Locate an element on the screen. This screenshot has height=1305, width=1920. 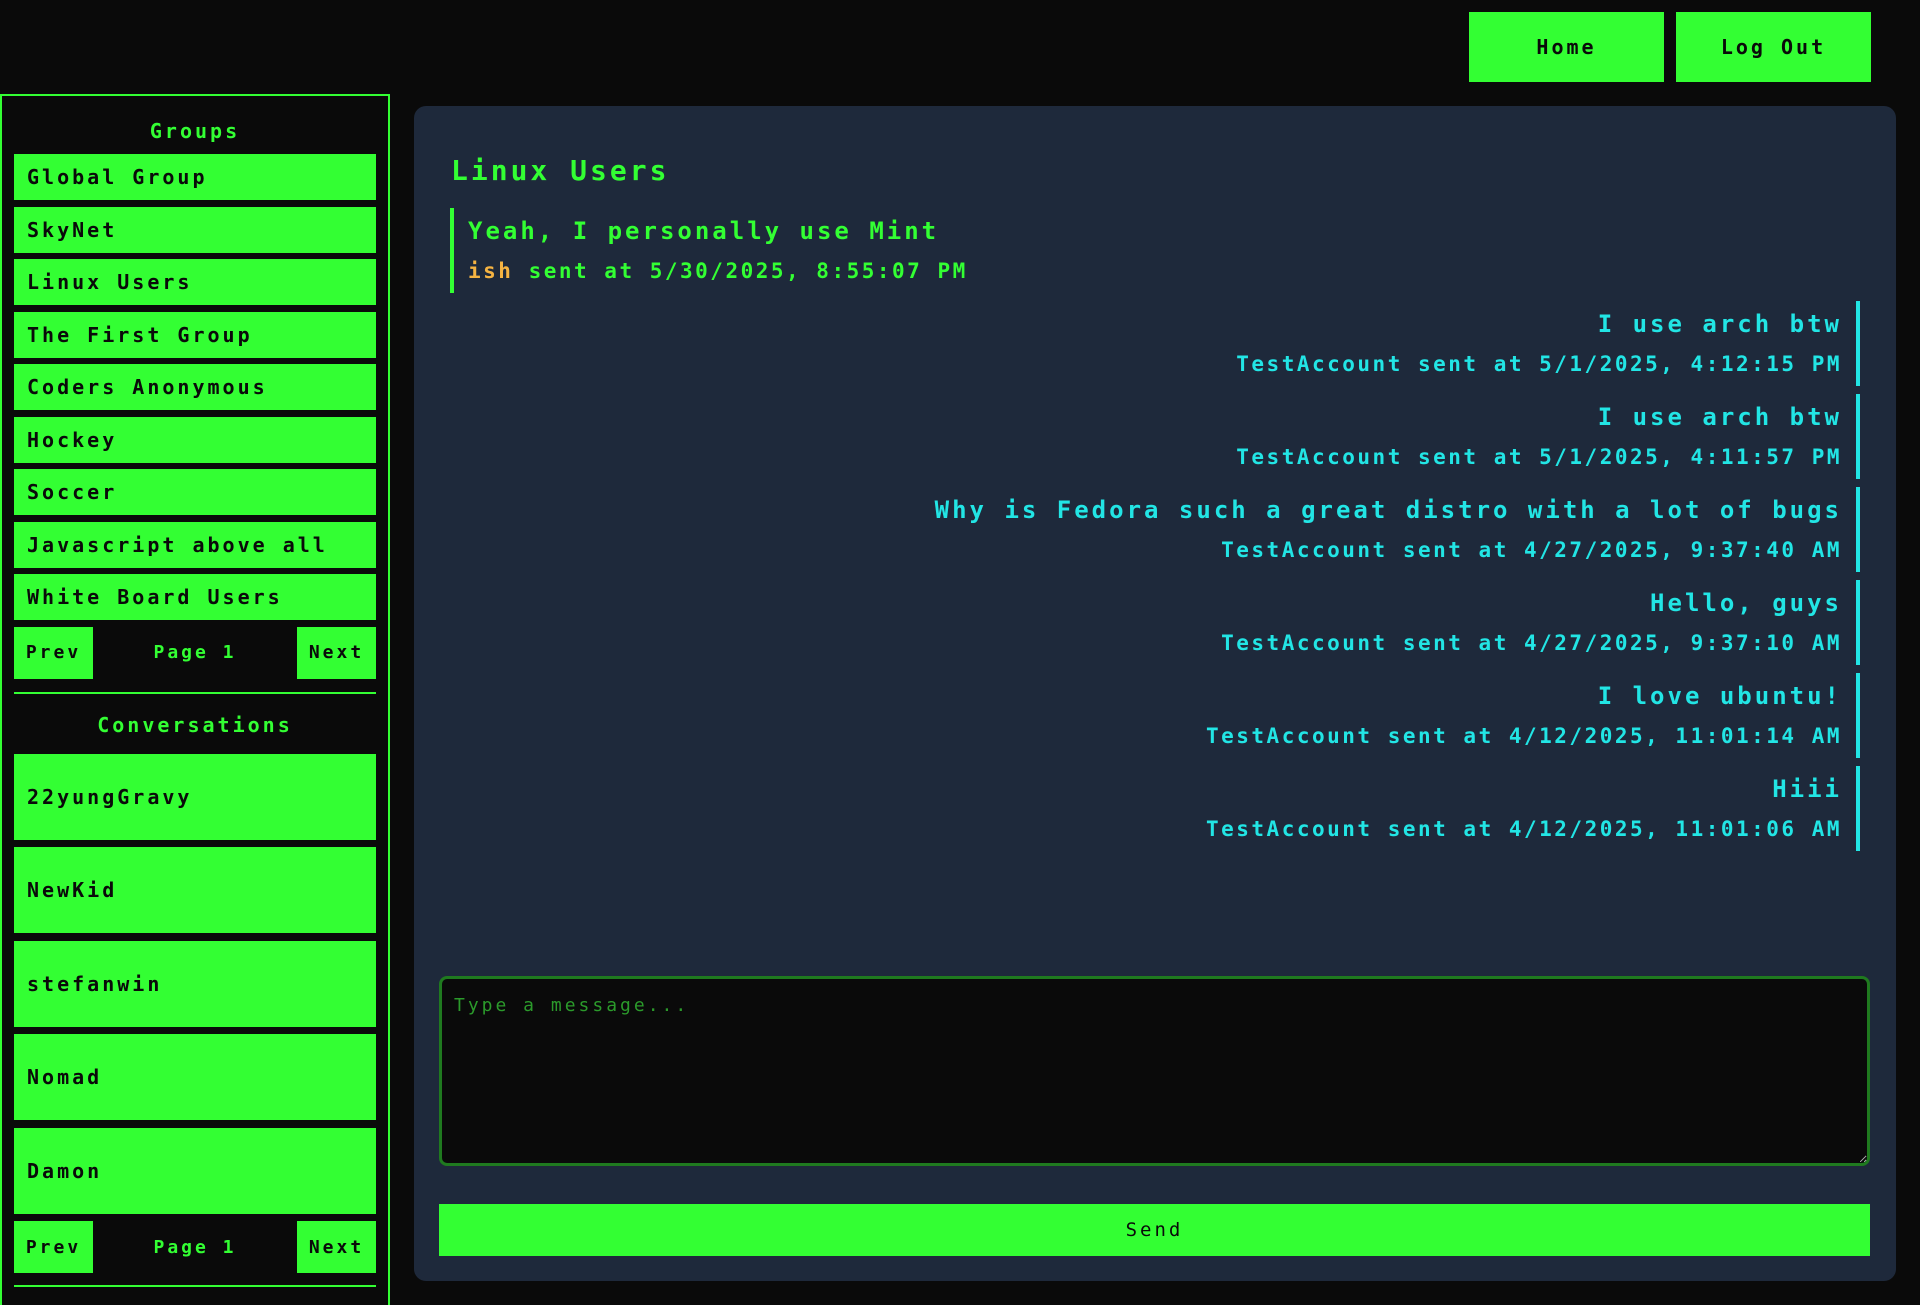
message-timestamp: sent at 4/12/2025, 11:01:06 AM is located at coordinates (1607, 828).